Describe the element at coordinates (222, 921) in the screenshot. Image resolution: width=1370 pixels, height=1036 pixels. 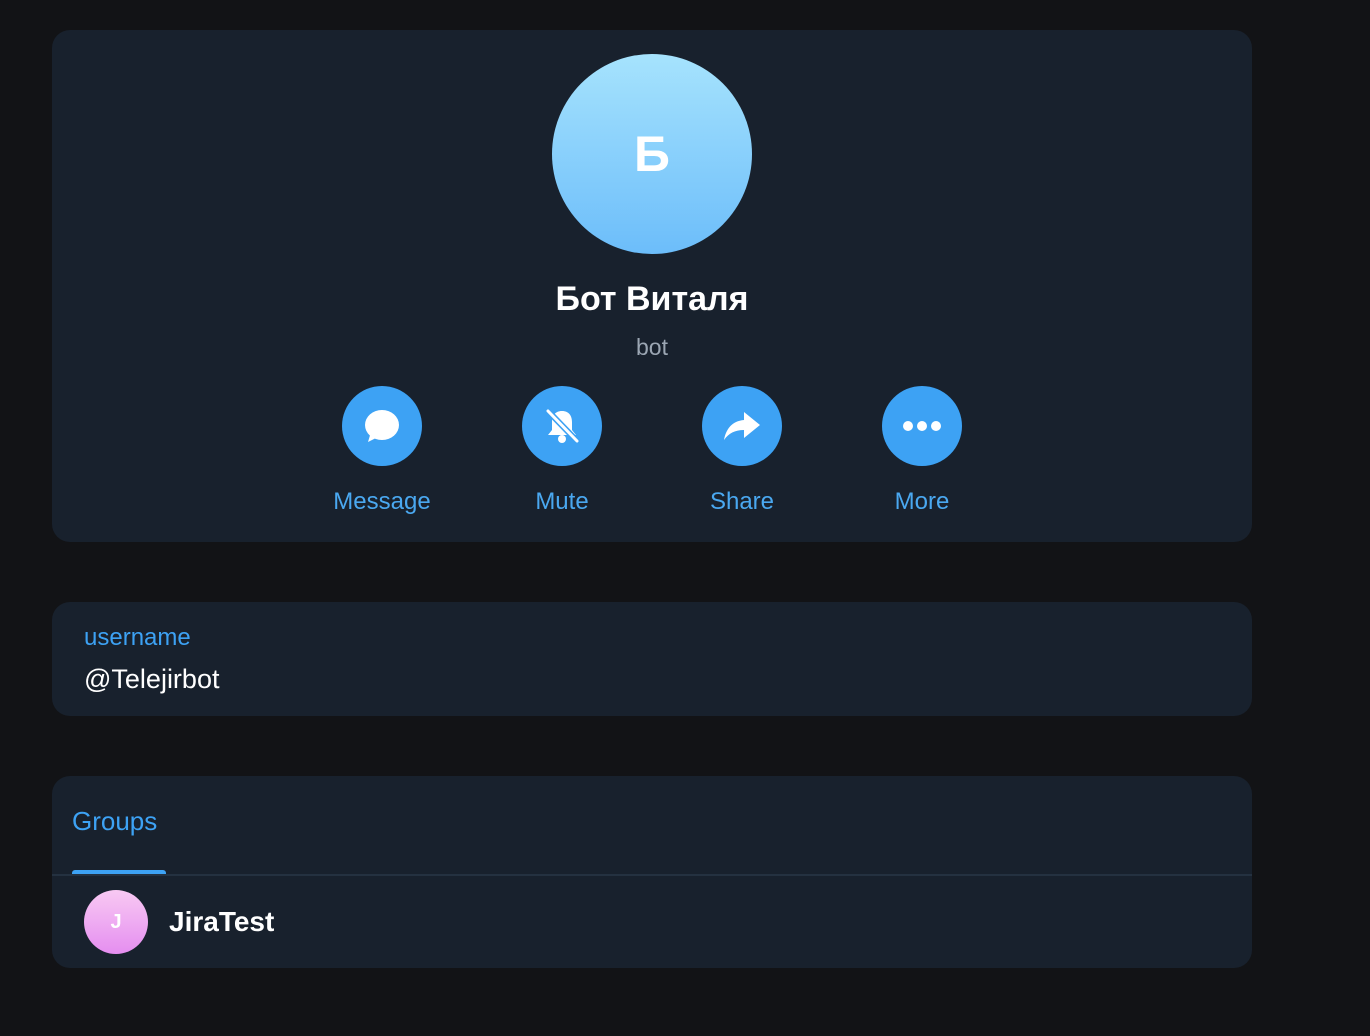
I see `group-name: JiraTest` at that location.